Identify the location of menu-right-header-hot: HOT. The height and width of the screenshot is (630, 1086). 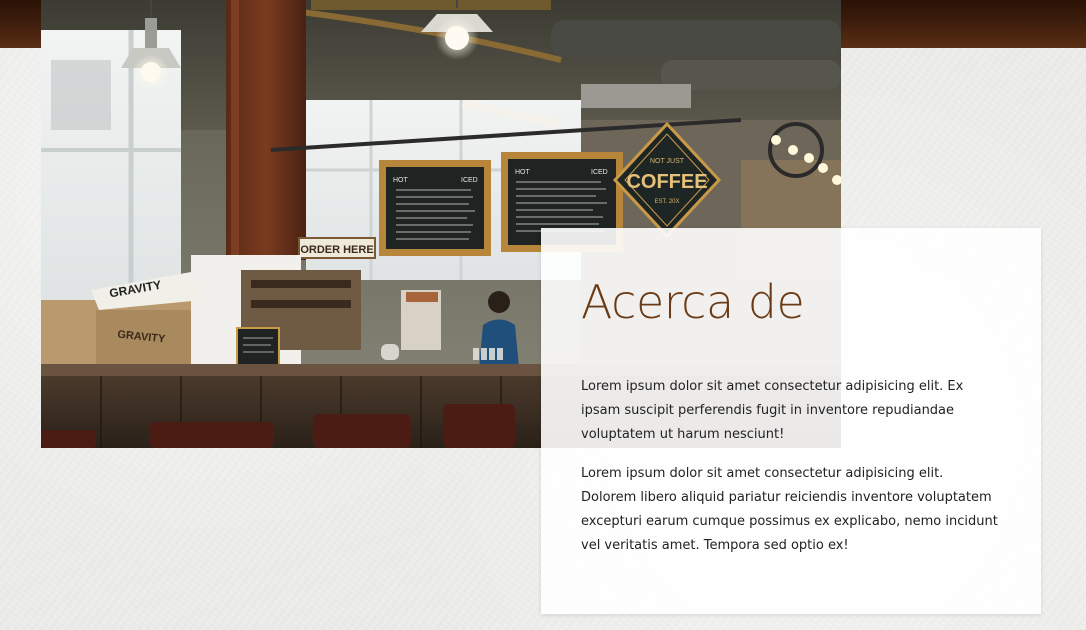
(523, 172).